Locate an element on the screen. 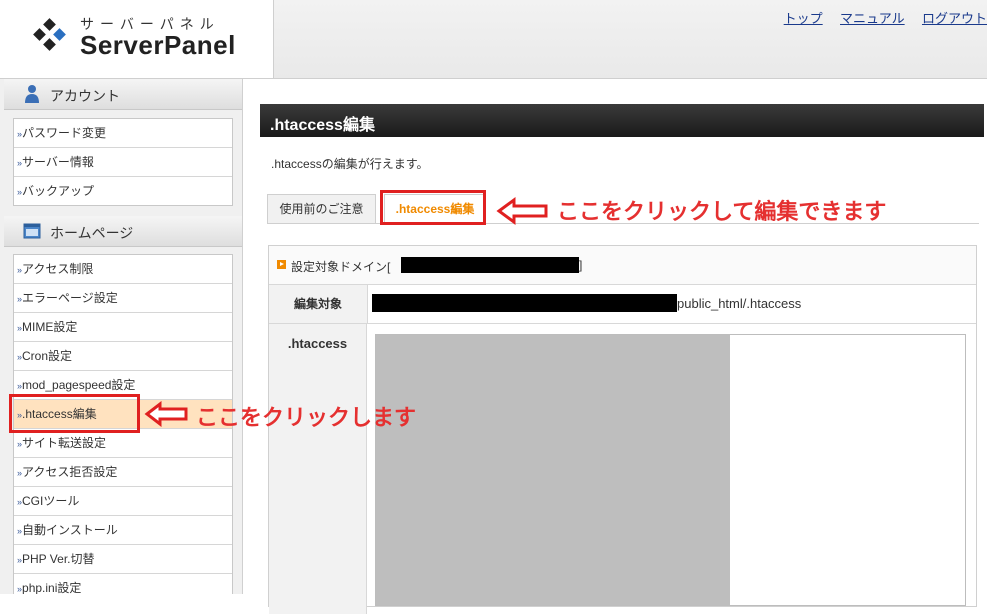  sidebar-section-title: アカウント is located at coordinates (85, 96).